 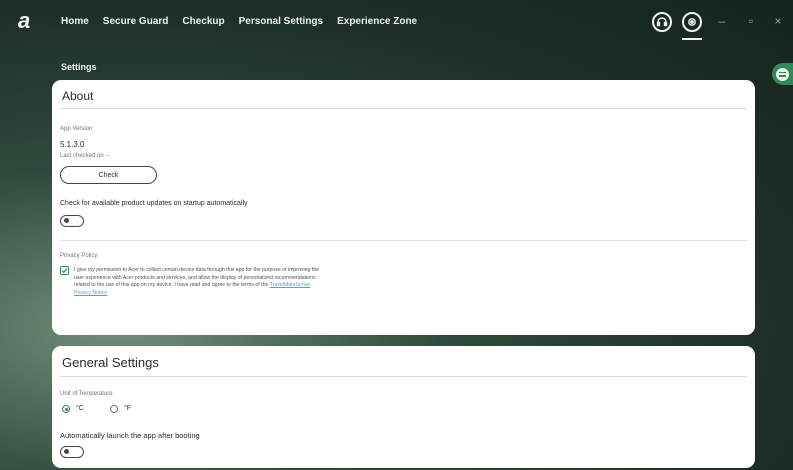 What do you see at coordinates (722, 21) in the screenshot?
I see `minimize-button: –` at bounding box center [722, 21].